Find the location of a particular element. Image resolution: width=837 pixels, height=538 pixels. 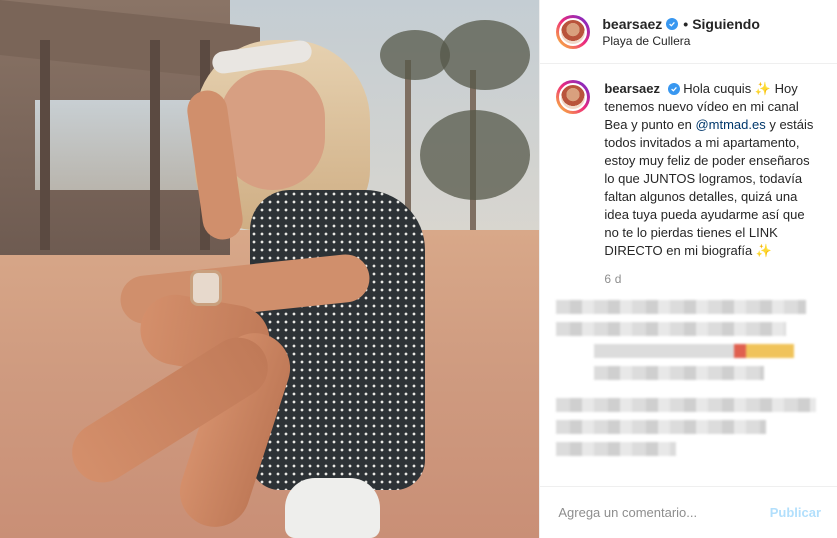

post-time: 6 d is located at coordinates (712, 279).